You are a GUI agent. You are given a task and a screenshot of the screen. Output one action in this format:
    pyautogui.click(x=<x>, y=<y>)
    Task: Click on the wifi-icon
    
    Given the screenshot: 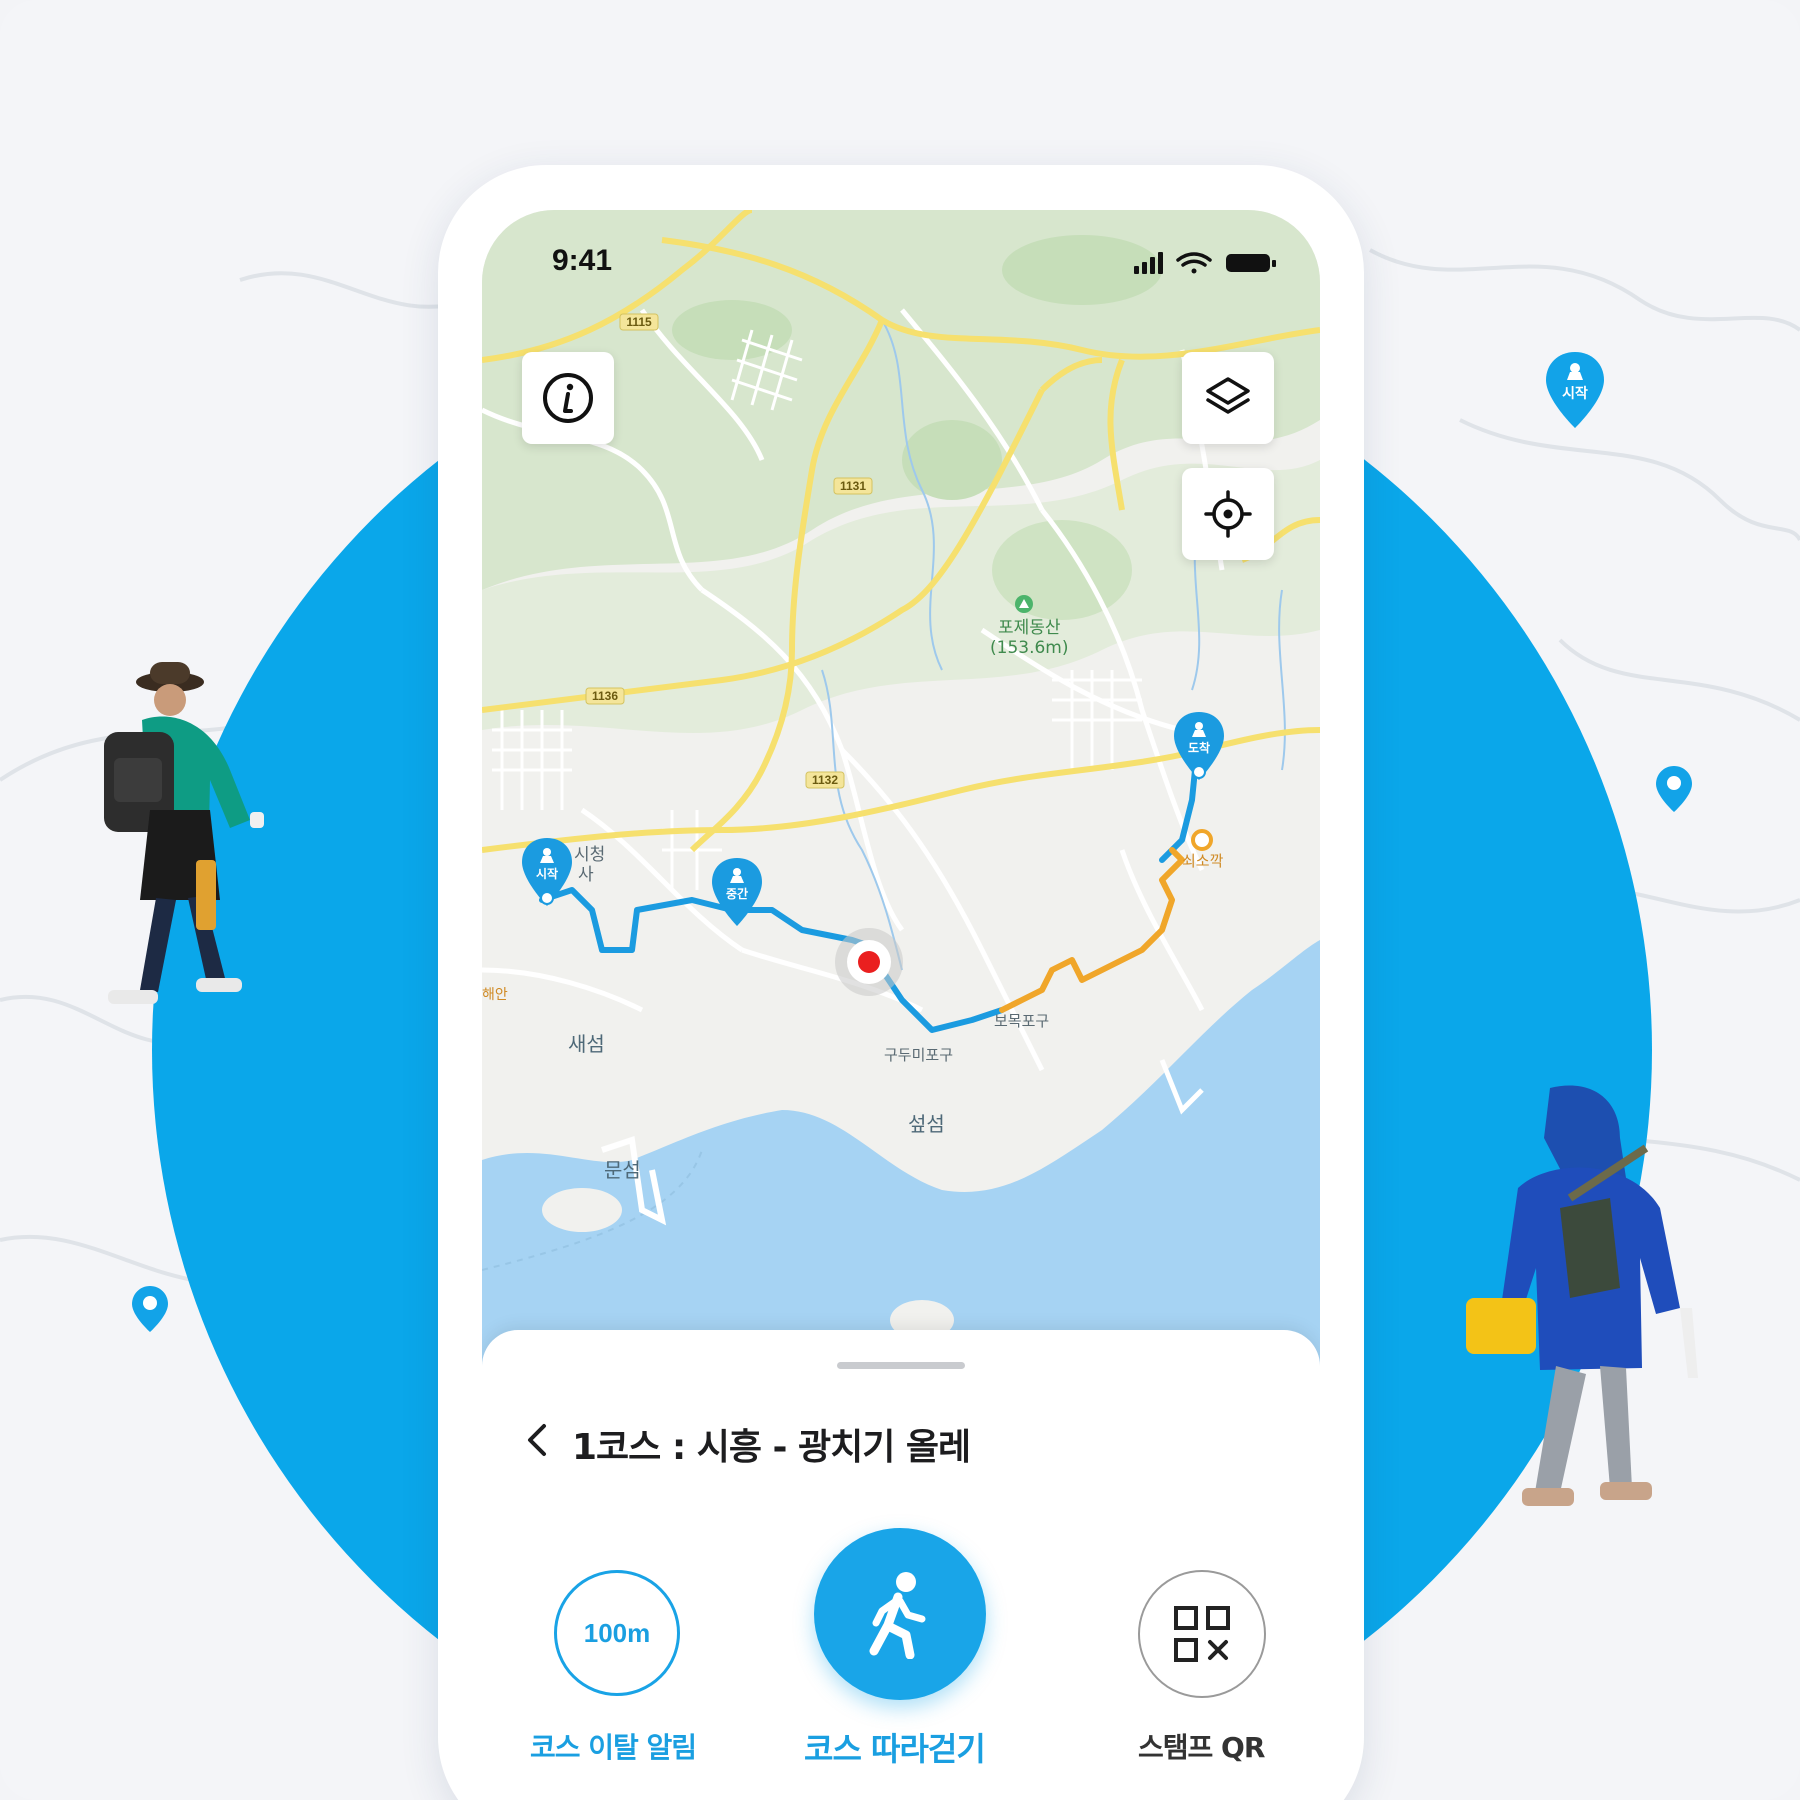 What is the action you would take?
    pyautogui.click(x=1194, y=263)
    